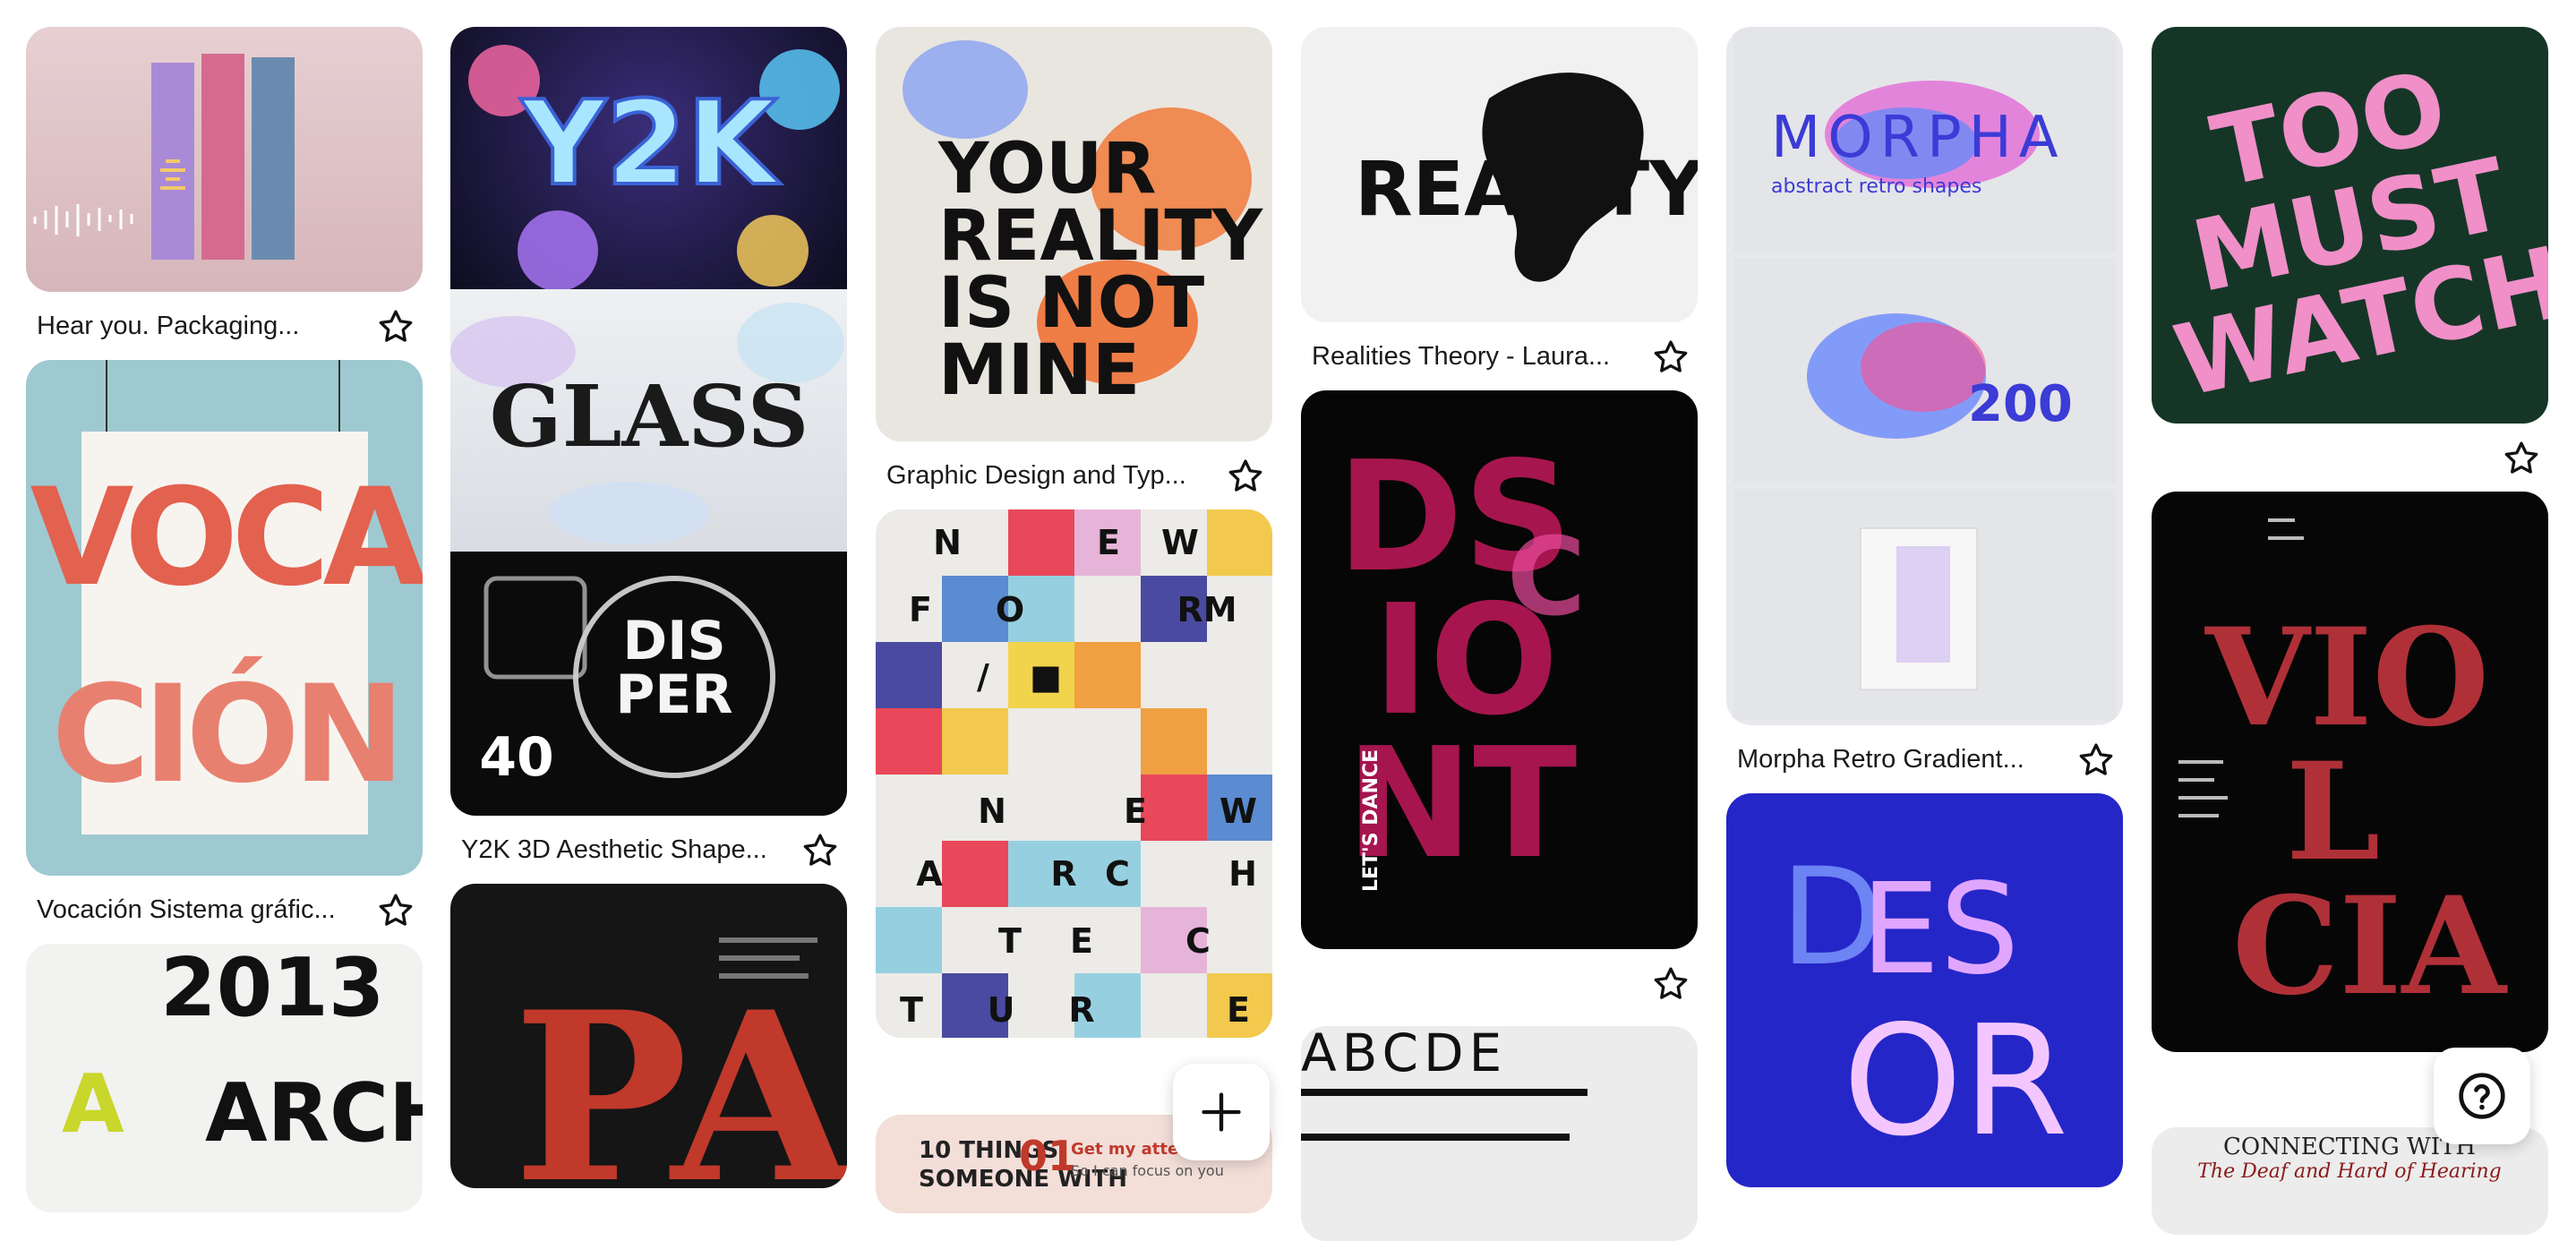  Describe the element at coordinates (1039, 370) in the screenshot. I see `poster-line-4: MINE` at that location.